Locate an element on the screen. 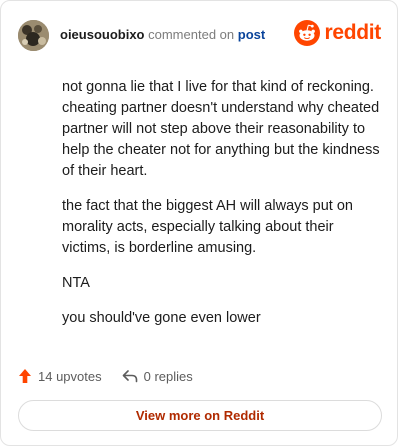  upvote-arrow-icon is located at coordinates (25, 376).